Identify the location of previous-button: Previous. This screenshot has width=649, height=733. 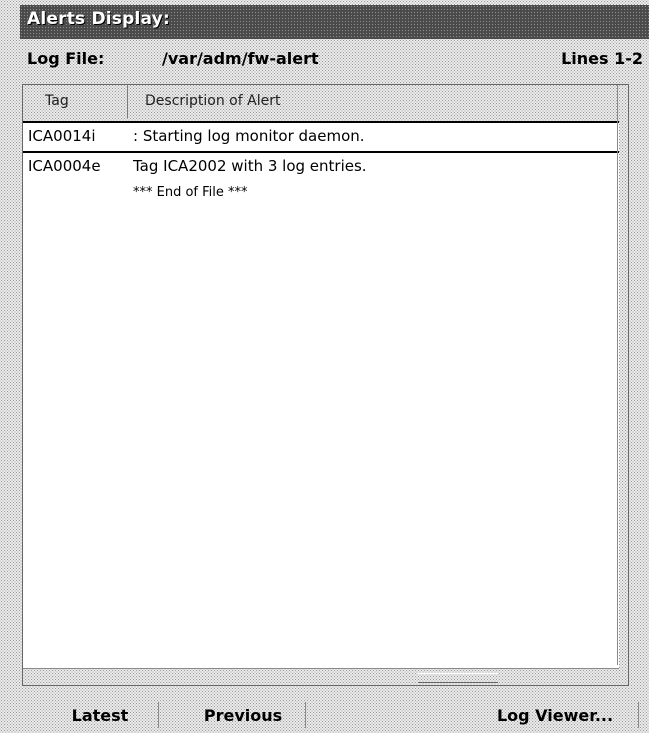
(243, 715).